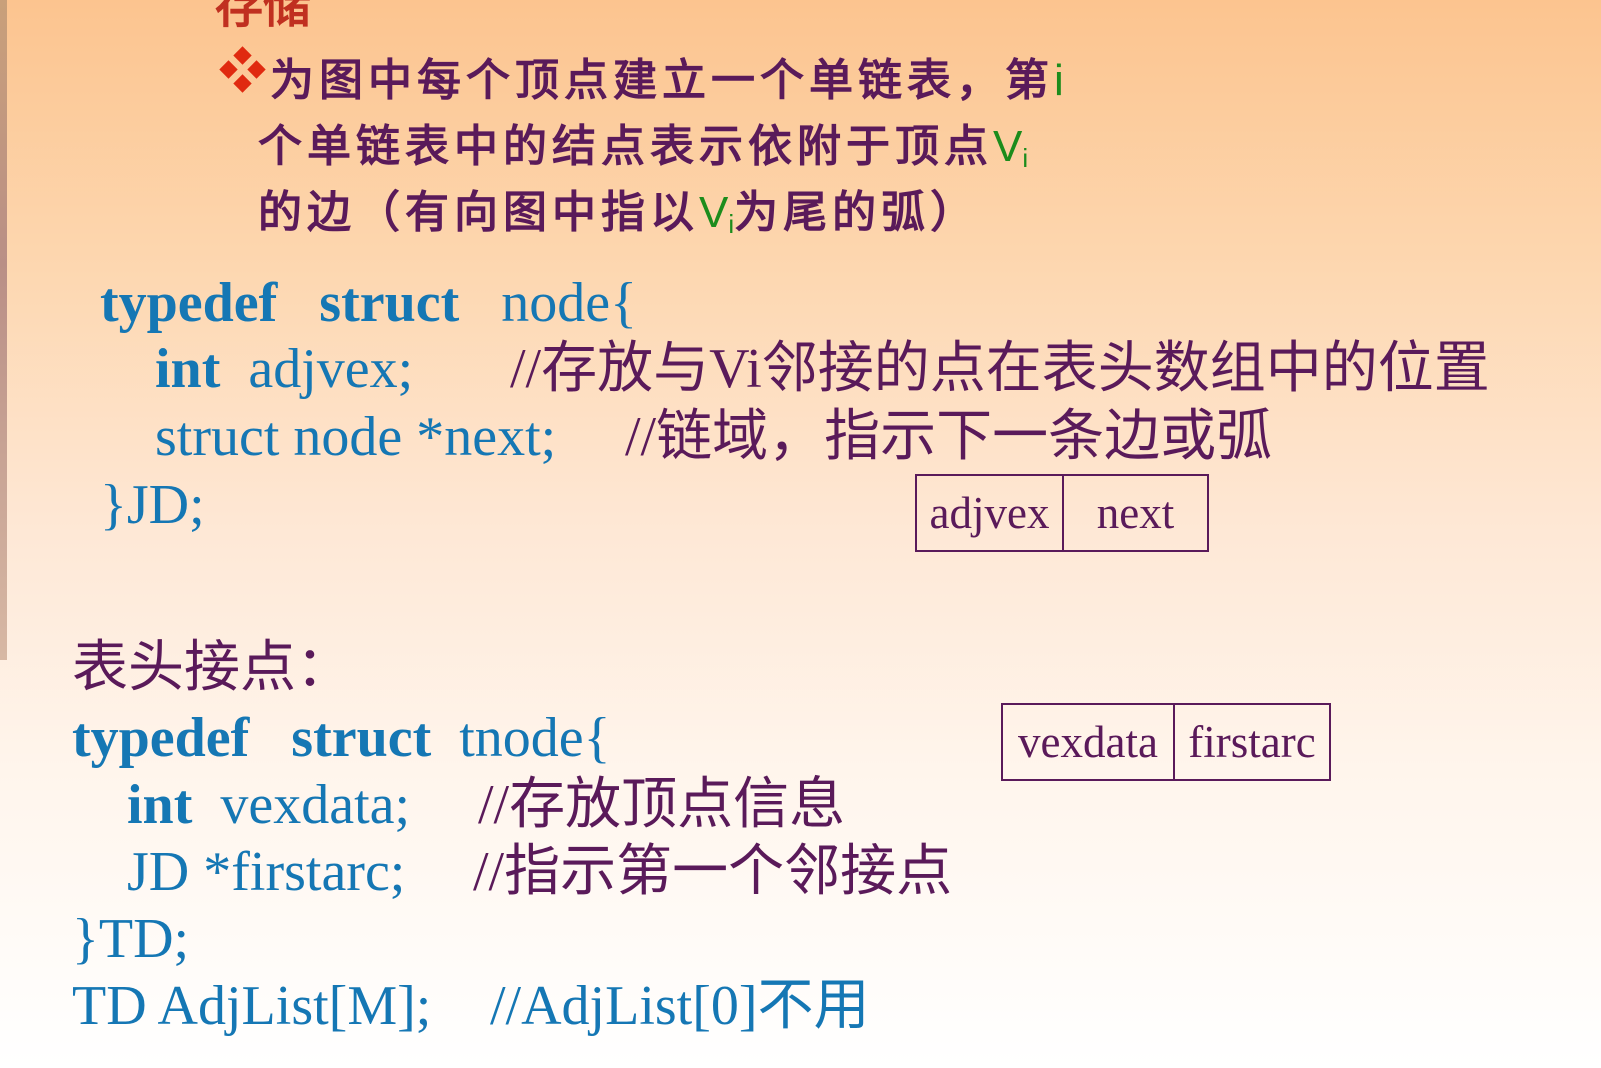 The width and height of the screenshot is (1601, 1068). What do you see at coordinates (315, 805) in the screenshot?
I see `field-name: vexdata;` at bounding box center [315, 805].